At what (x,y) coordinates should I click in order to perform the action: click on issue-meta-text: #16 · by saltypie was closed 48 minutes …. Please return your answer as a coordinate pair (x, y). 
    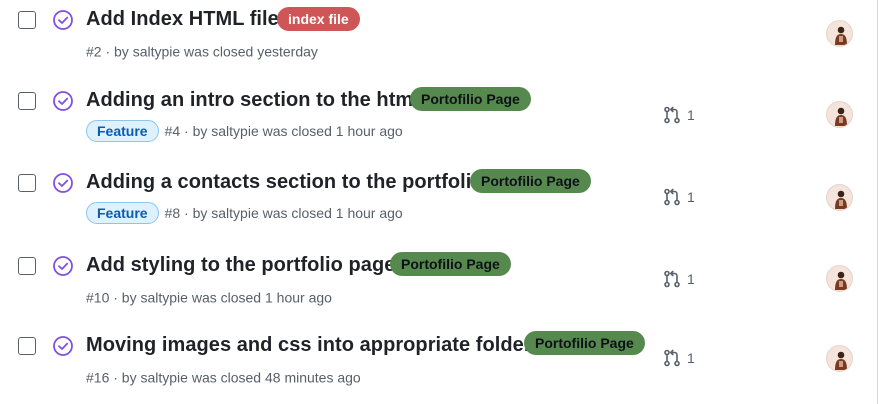
    Looking at the image, I should click on (223, 377).